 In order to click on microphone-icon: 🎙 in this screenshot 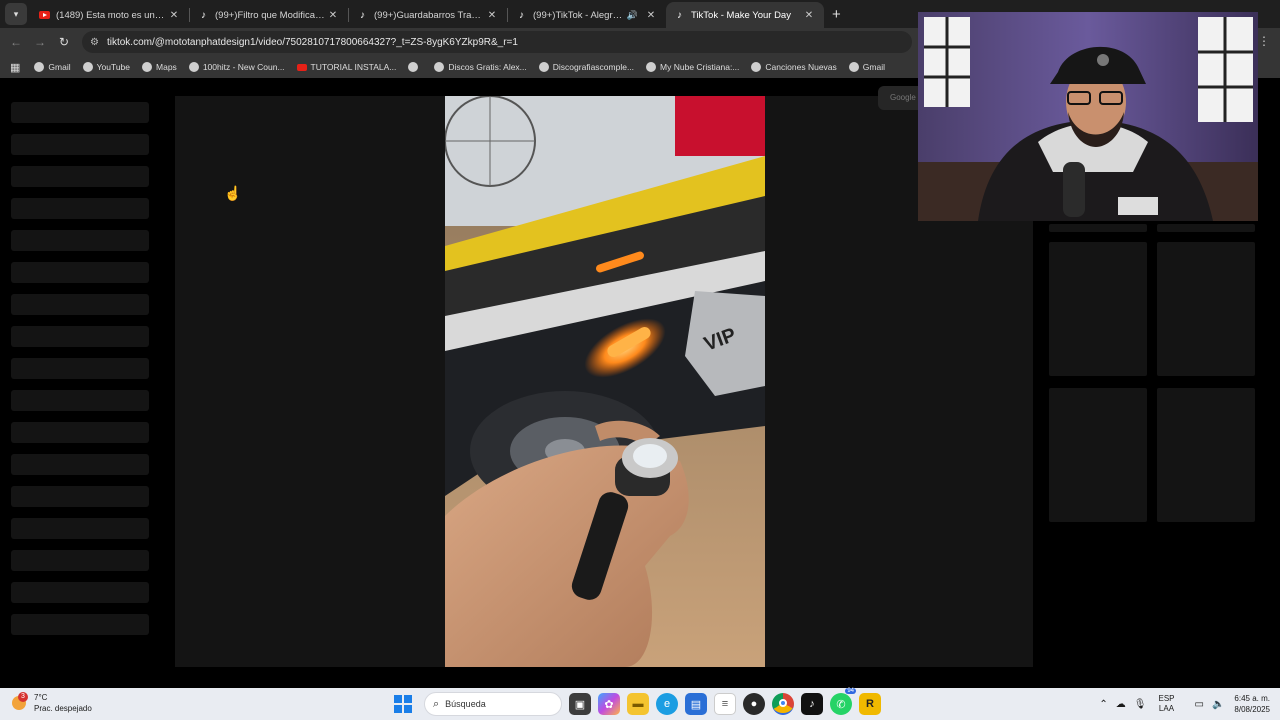, I will do `click(1140, 704)`.